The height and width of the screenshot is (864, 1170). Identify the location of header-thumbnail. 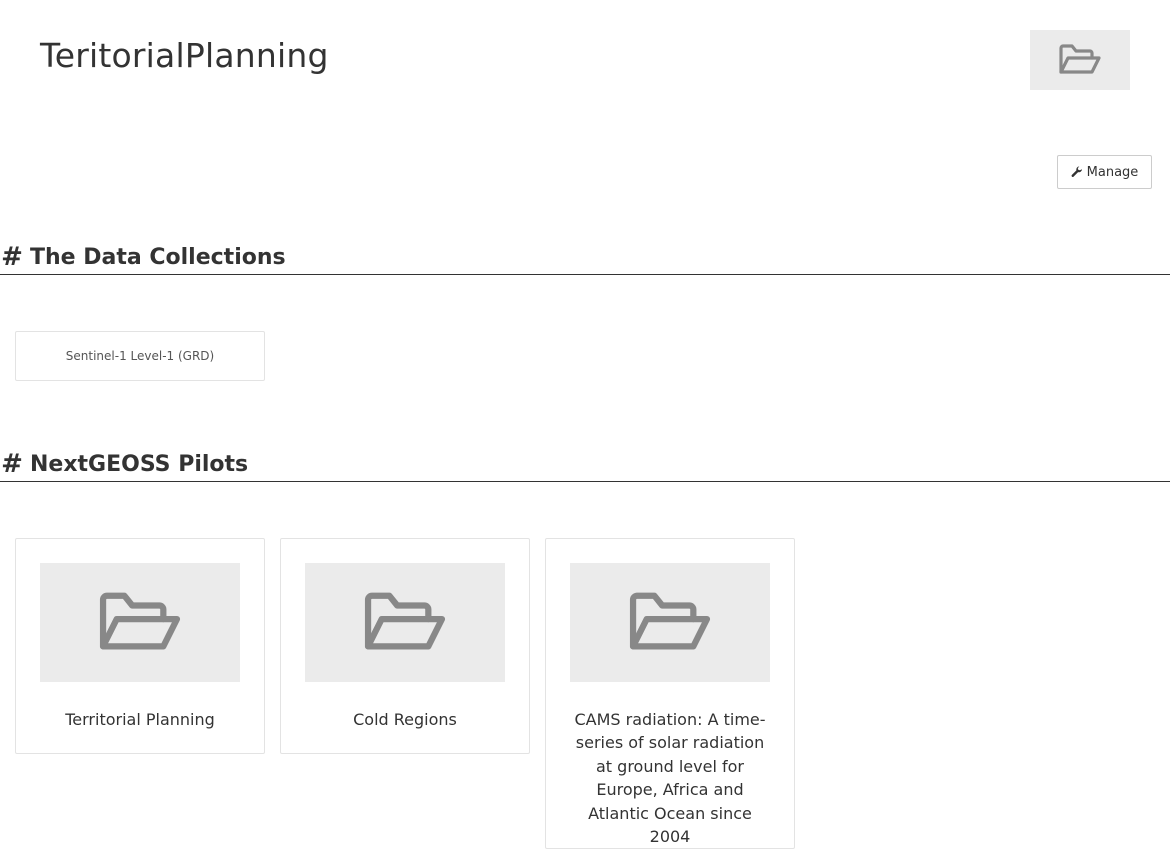
(1080, 60).